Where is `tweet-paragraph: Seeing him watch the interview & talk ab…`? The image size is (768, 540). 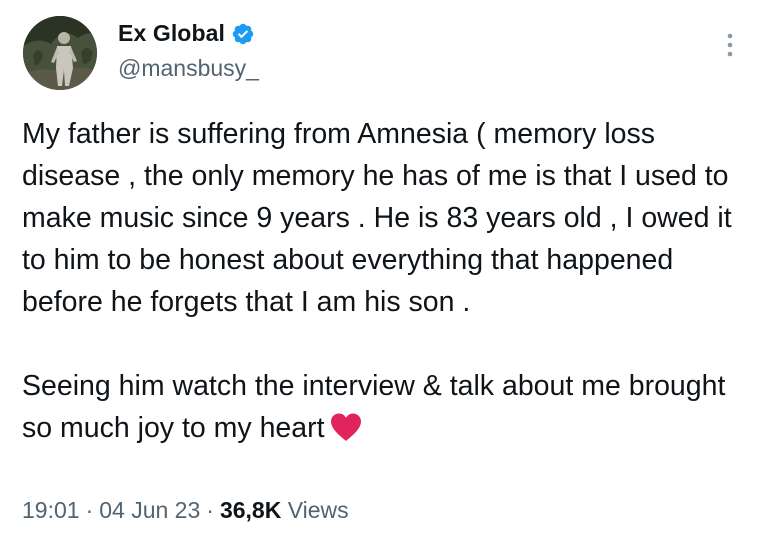
tweet-paragraph: Seeing him watch the interview & talk ab… is located at coordinates (384, 407).